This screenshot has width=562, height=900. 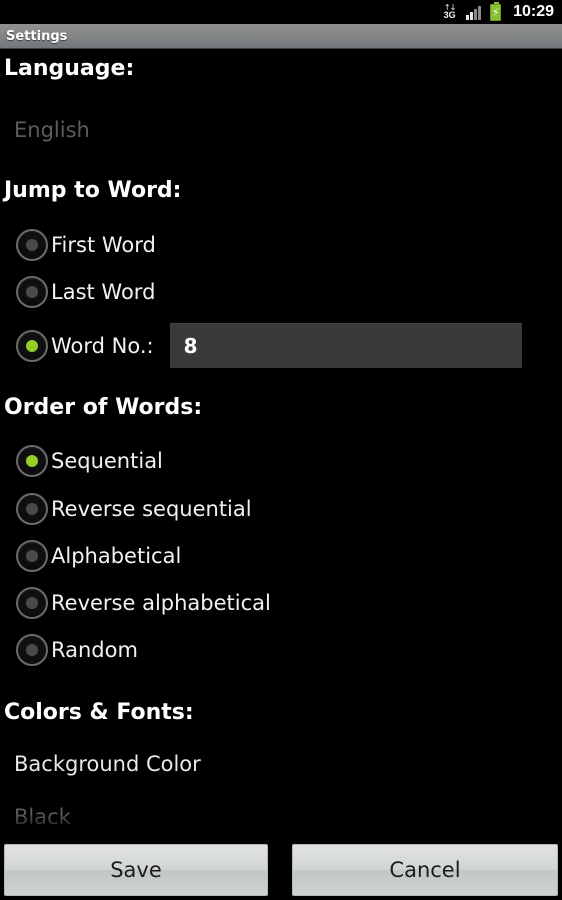 What do you see at coordinates (107, 461) in the screenshot?
I see `radio-label-sequential: Sequential` at bounding box center [107, 461].